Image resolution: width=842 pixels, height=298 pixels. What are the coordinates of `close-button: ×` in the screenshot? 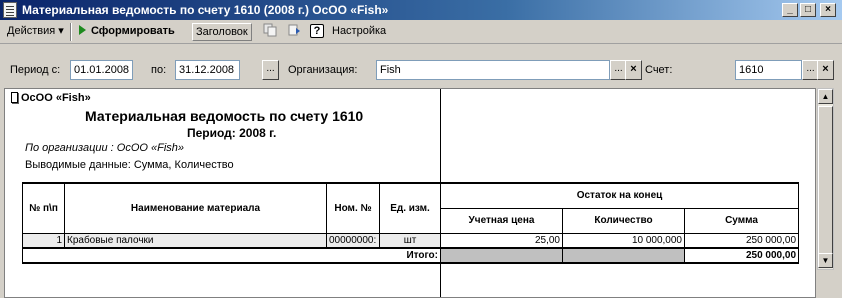 It's located at (828, 10).